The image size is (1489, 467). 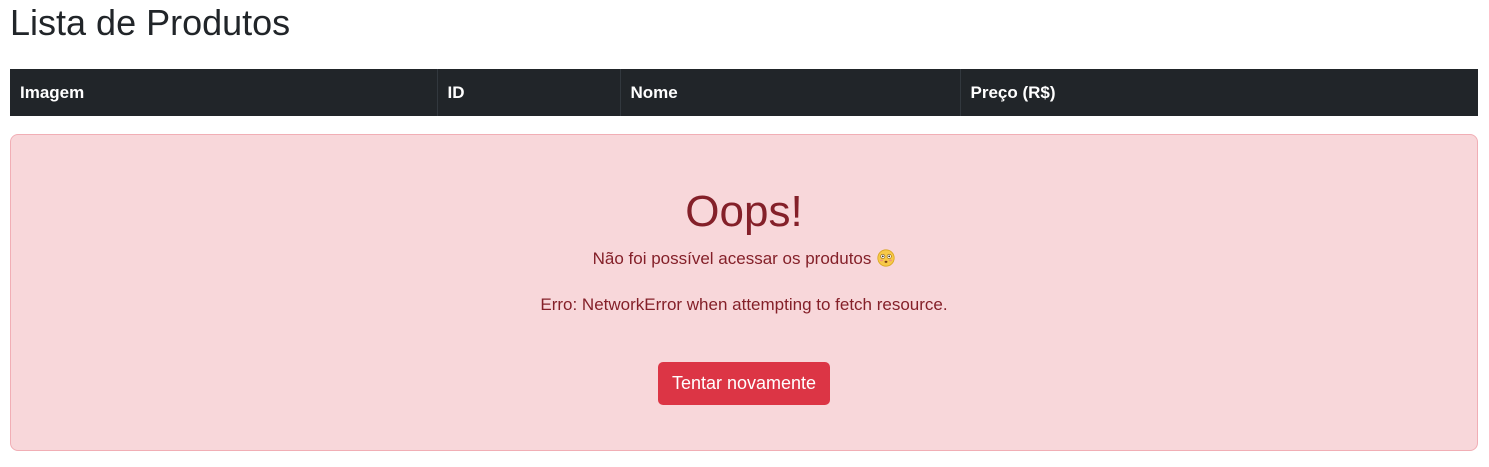 I want to click on products-table: Imagem ID Nome Preço (R$), so click(x=744, y=92).